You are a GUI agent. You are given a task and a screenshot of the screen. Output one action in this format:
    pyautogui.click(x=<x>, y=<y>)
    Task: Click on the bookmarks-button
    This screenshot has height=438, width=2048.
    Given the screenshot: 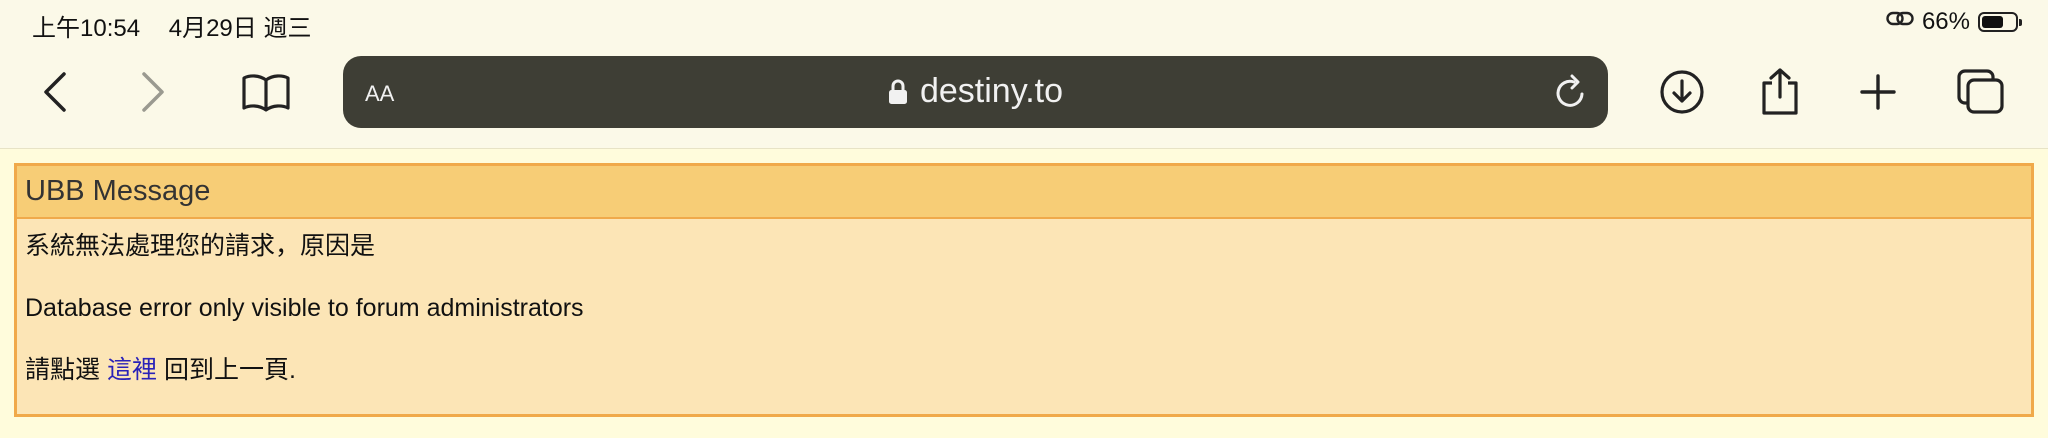 What is the action you would take?
    pyautogui.click(x=266, y=92)
    